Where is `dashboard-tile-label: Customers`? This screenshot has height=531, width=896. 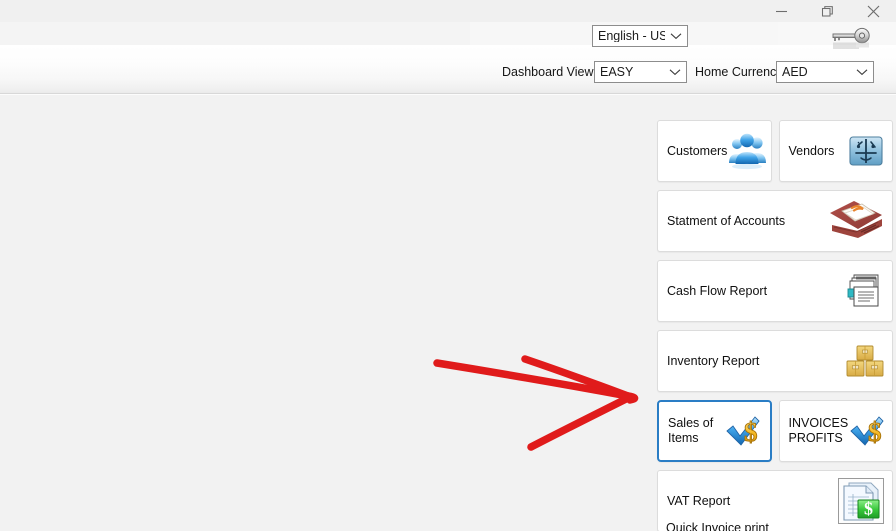 dashboard-tile-label: Customers is located at coordinates (697, 150).